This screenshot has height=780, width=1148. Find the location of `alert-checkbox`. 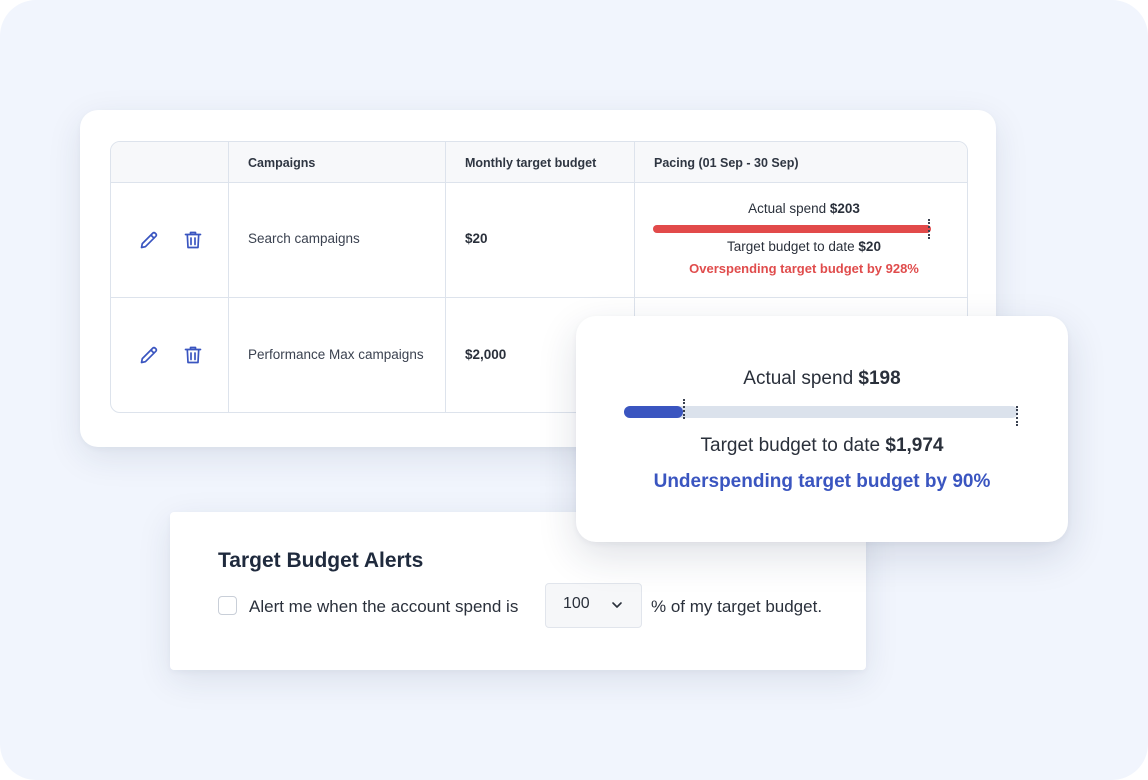

alert-checkbox is located at coordinates (227, 605).